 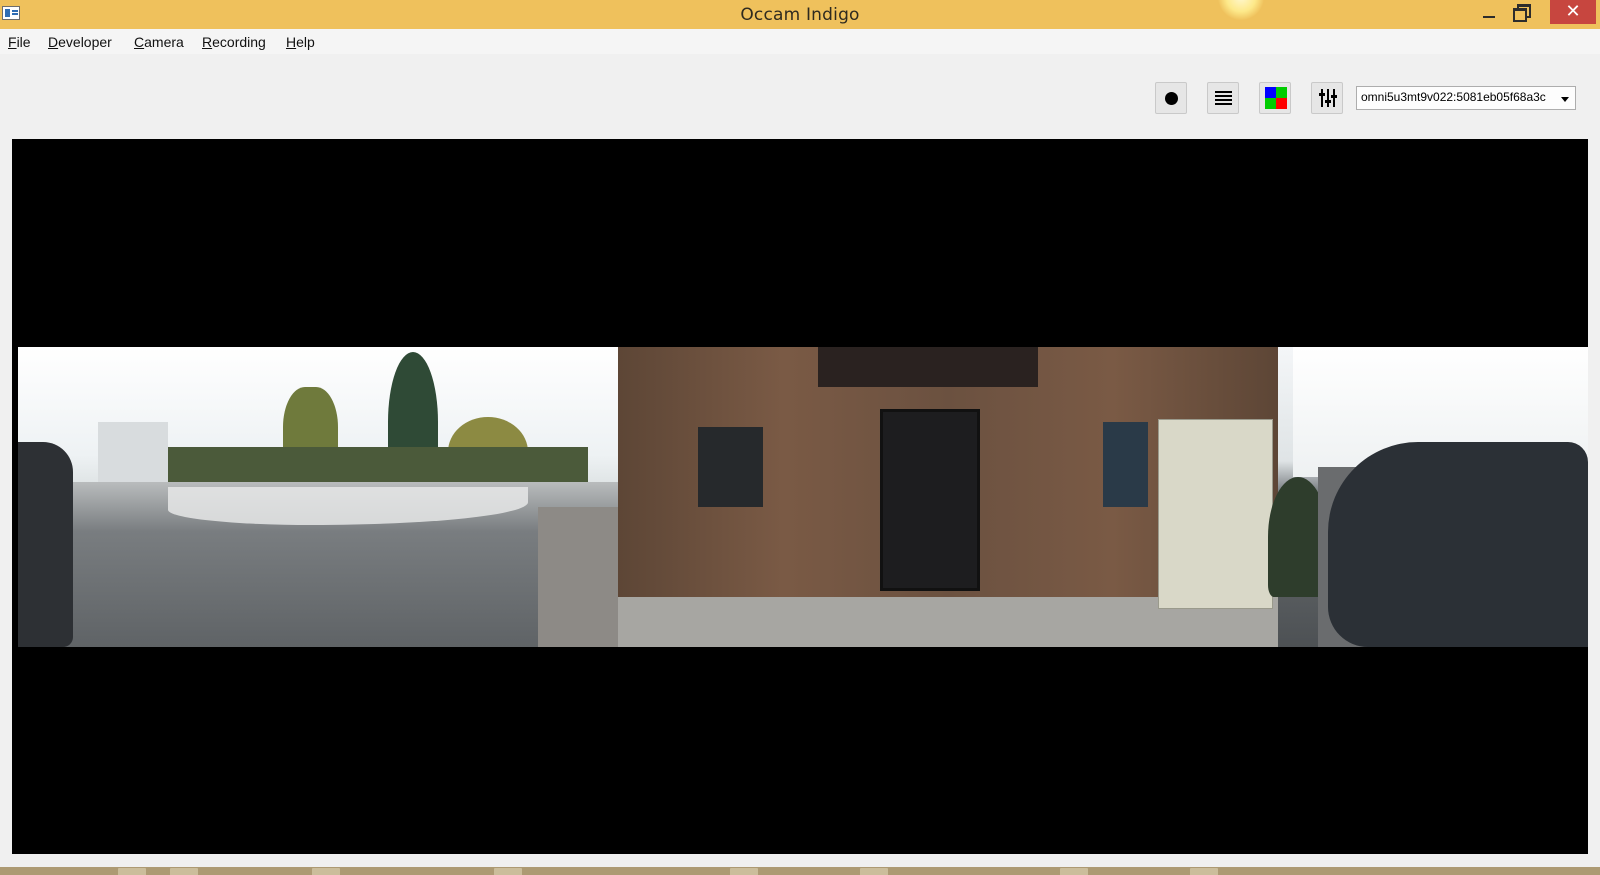 What do you see at coordinates (234, 42) in the screenshot?
I see `menu-recording: Recording` at bounding box center [234, 42].